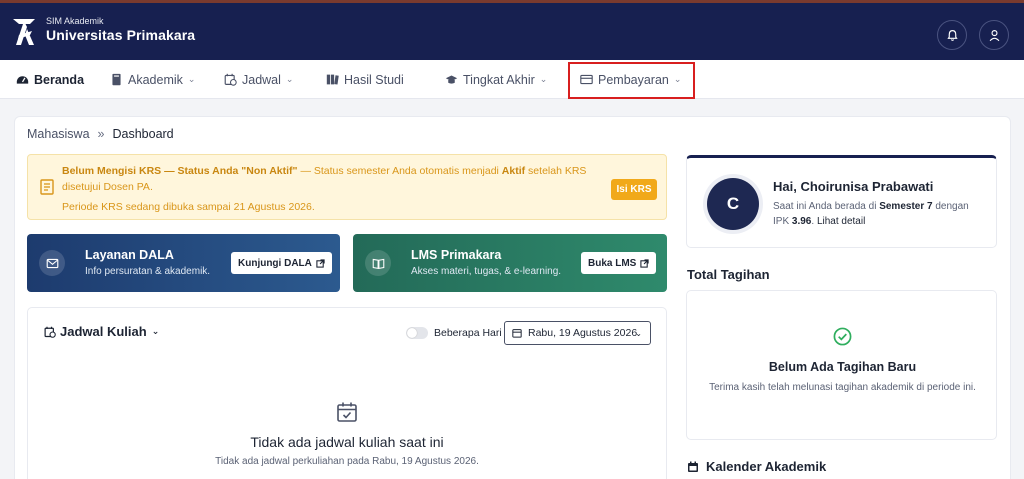 This screenshot has height=479, width=1024. I want to click on date-picker: Rabu, 19 Agustus 2026 ⌄, so click(577, 333).